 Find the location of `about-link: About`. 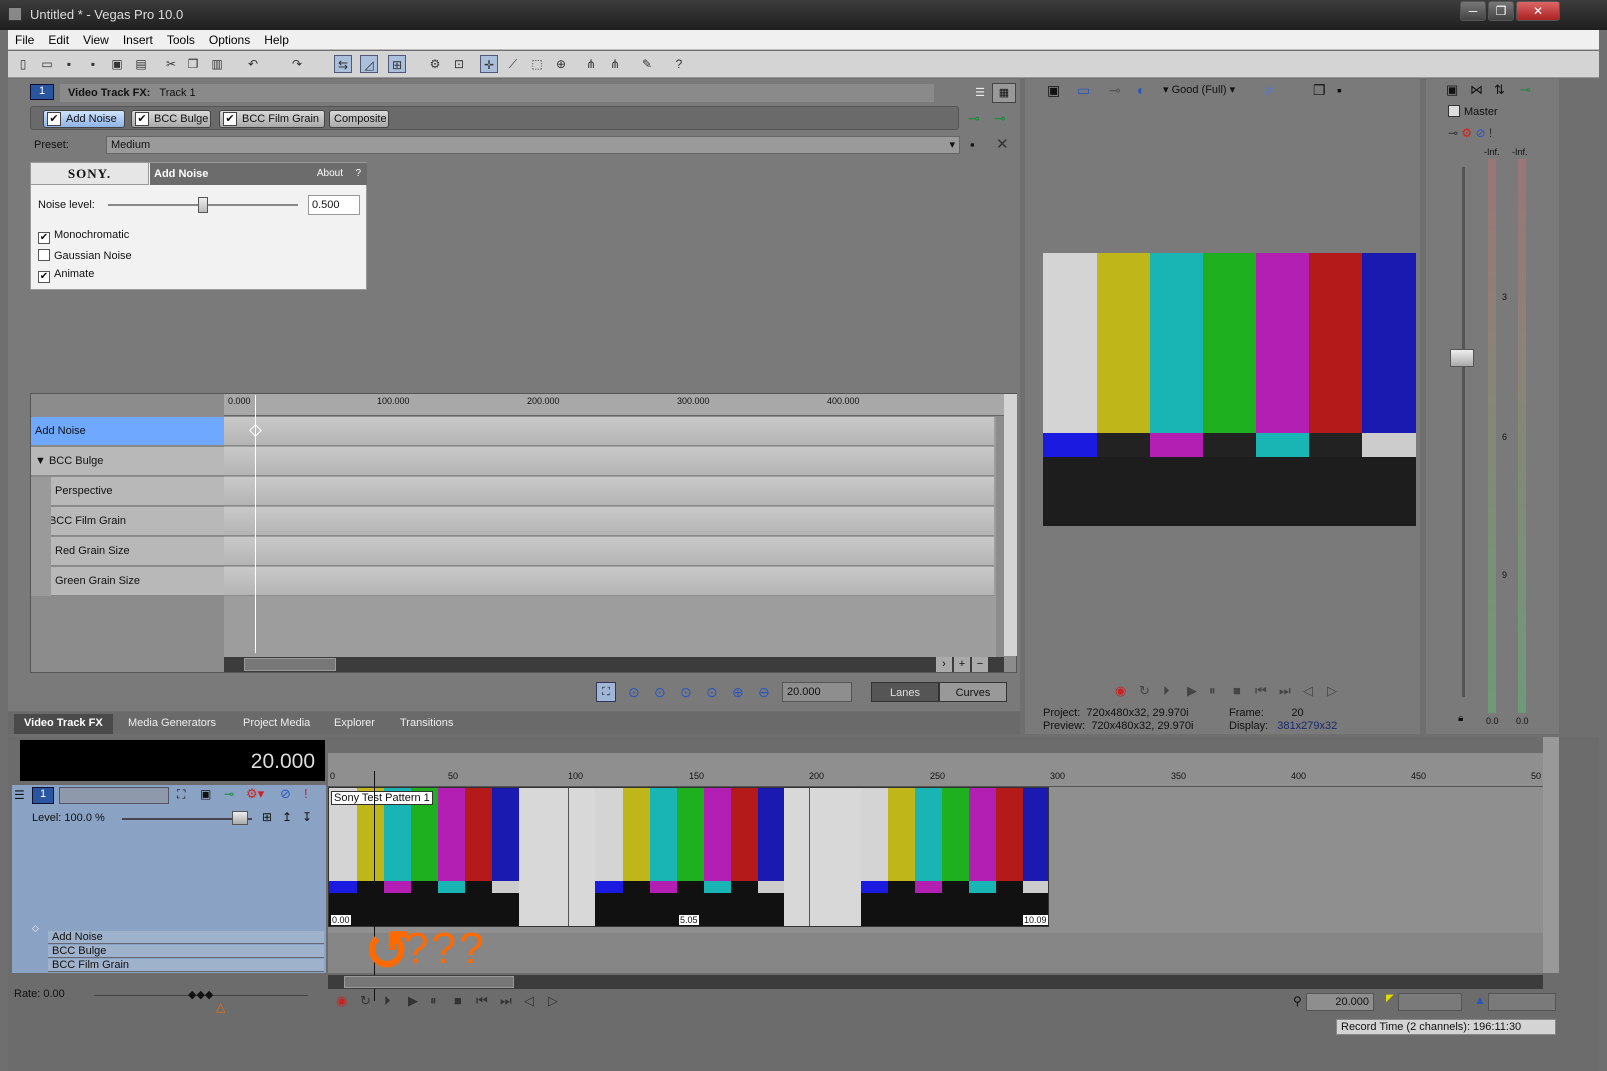

about-link: About is located at coordinates (330, 174).